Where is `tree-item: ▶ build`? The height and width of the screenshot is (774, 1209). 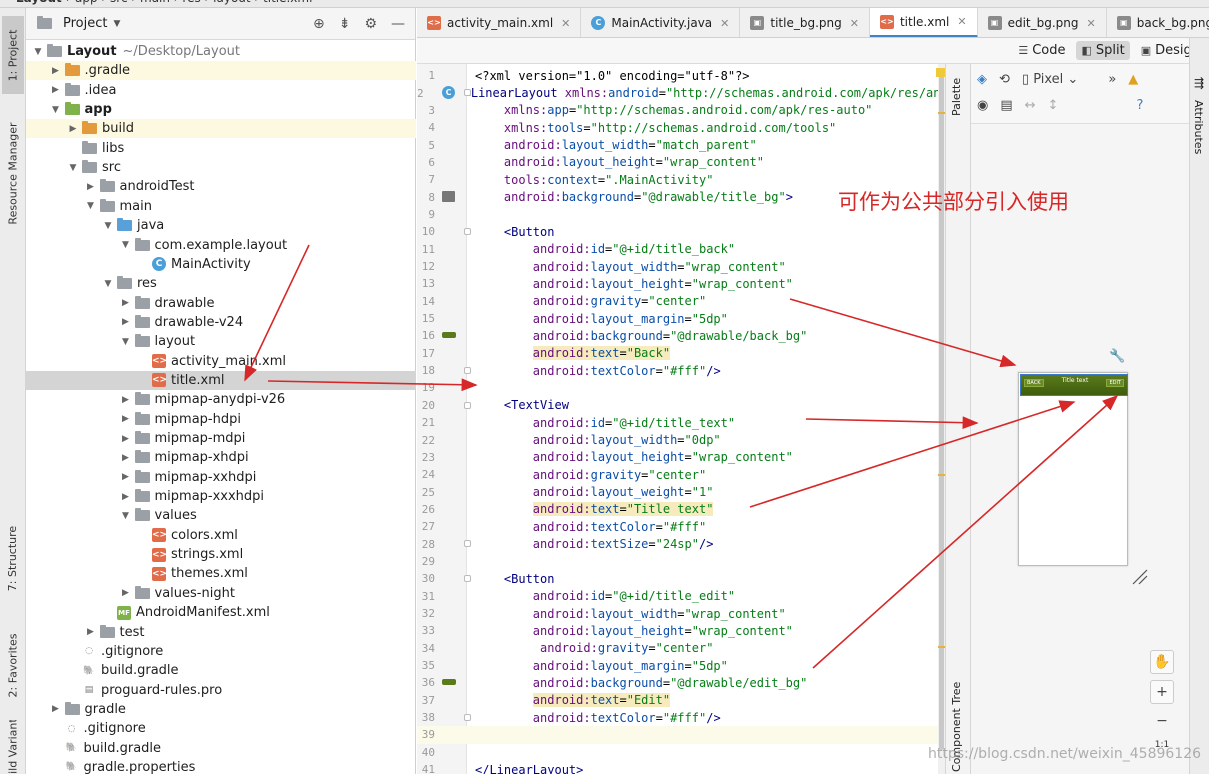 tree-item: ▶ build is located at coordinates (221, 129).